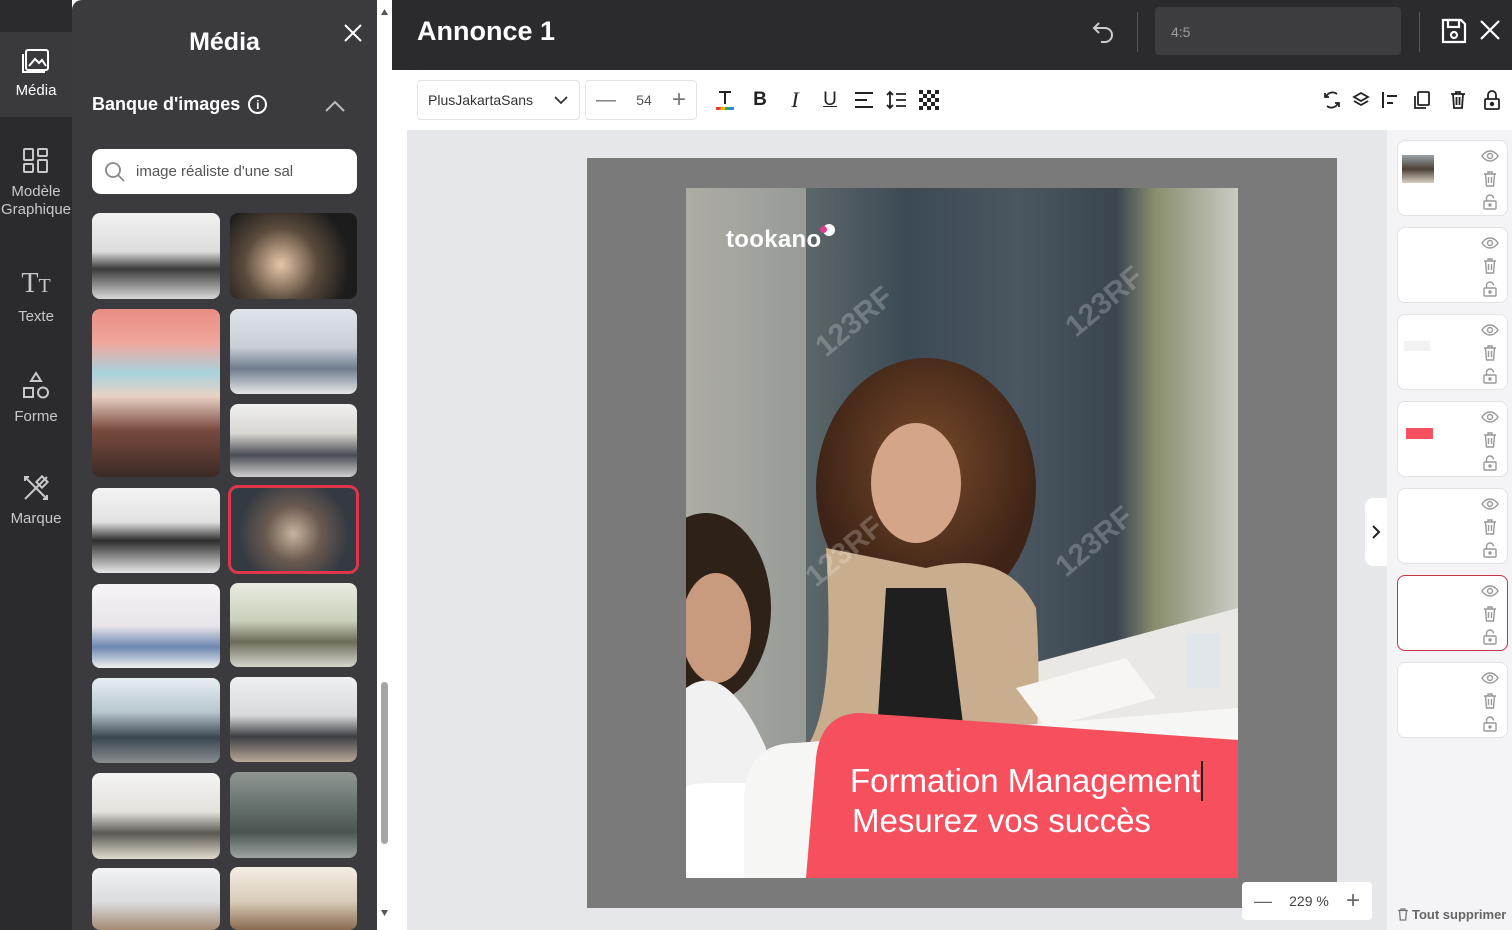 This screenshot has width=1512, height=930. What do you see at coordinates (1376, 532) in the screenshot?
I see `expand-layers-button` at bounding box center [1376, 532].